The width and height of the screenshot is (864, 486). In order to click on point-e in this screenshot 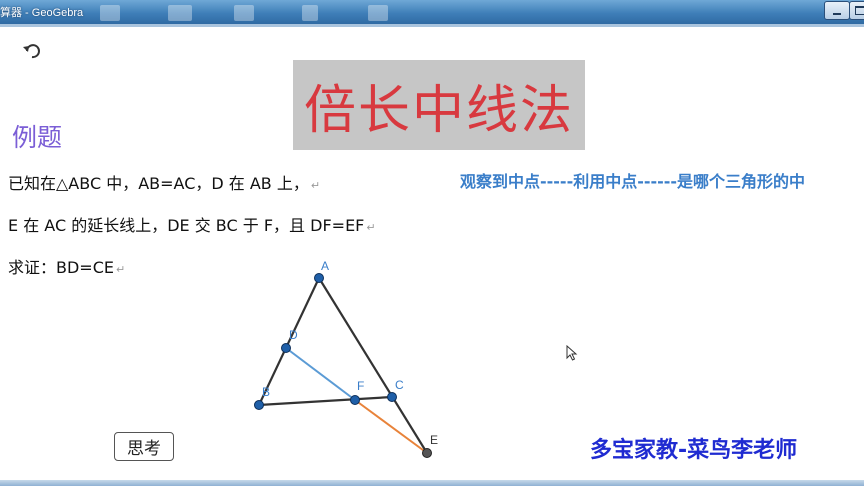, I will do `click(427, 453)`.